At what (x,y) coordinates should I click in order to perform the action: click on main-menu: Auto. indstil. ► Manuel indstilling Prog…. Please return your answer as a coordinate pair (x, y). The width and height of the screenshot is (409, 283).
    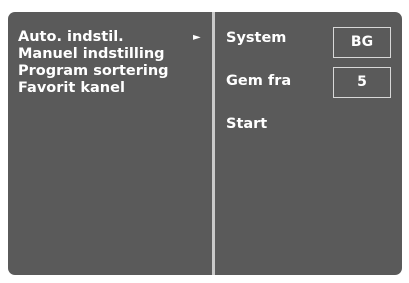
    Looking at the image, I should click on (114, 63).